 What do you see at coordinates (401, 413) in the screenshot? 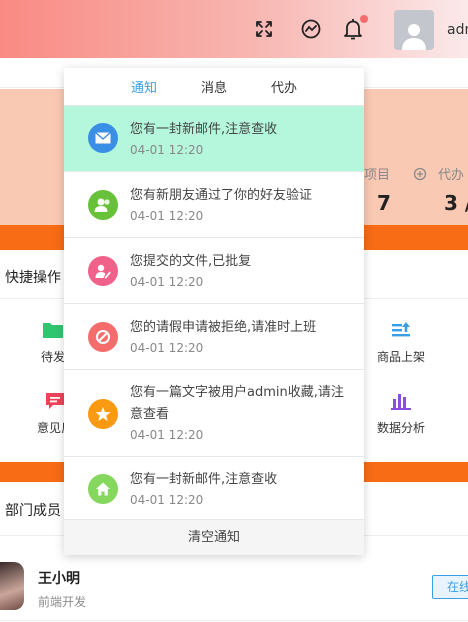
I see `quick-action-data-analysis: 数据分析` at bounding box center [401, 413].